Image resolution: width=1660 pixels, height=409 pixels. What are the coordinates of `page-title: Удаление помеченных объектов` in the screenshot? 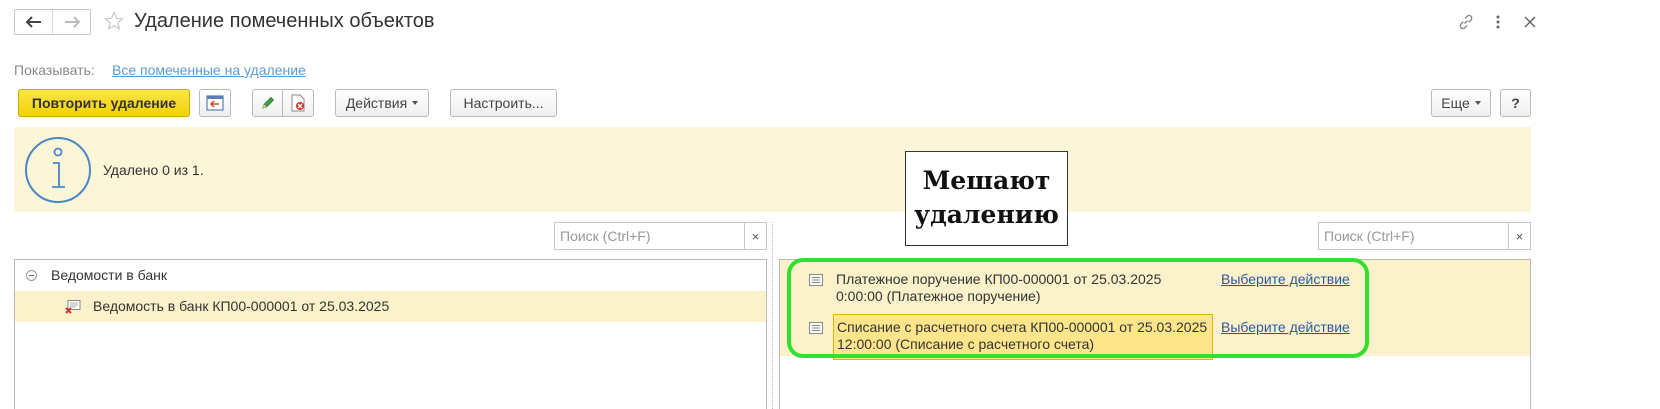 It's located at (284, 21).